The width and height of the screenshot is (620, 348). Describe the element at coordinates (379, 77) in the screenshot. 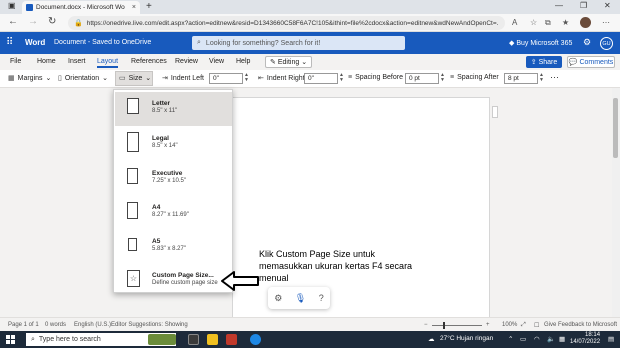

I see `spacing-before-text: Spacing Before` at that location.